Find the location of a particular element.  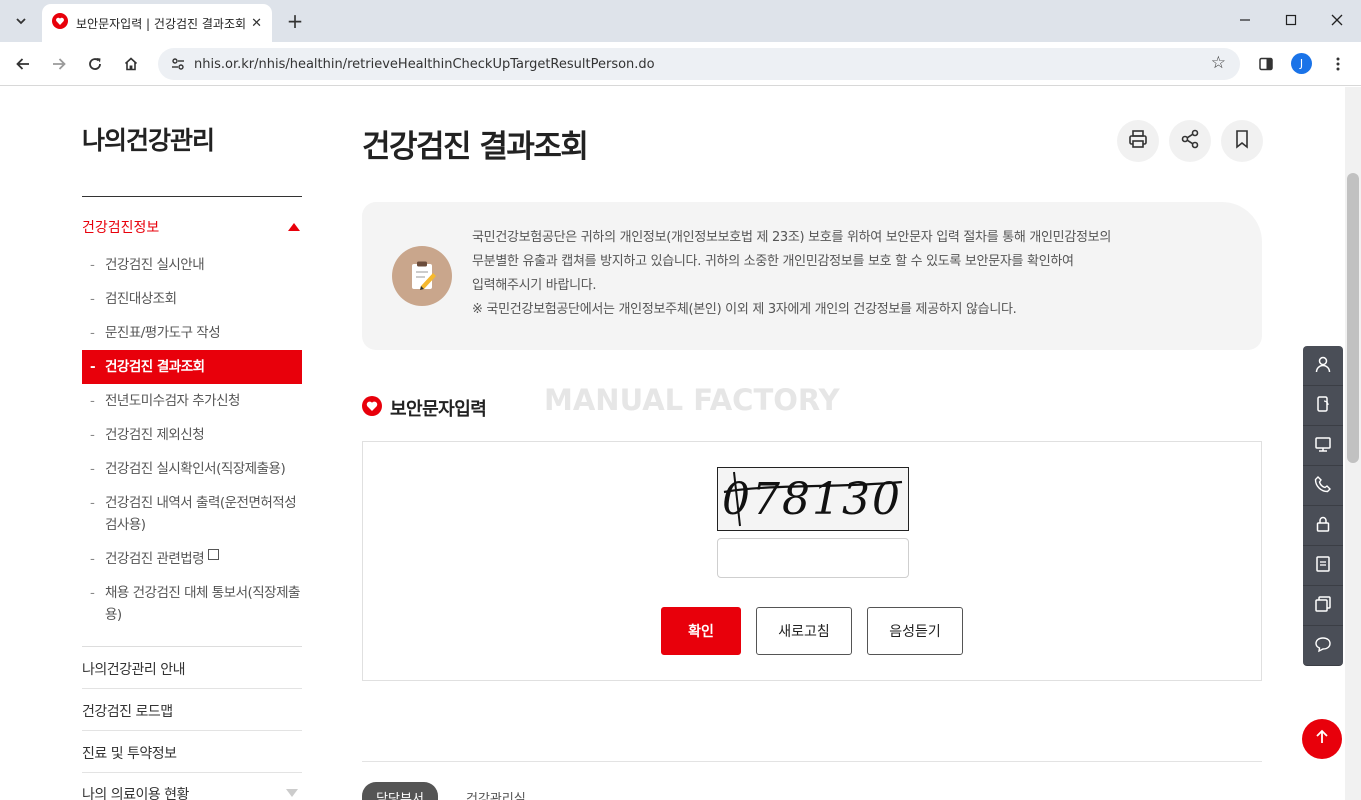

sidebar-item-result-lookup: - 건강검진 결과조회 is located at coordinates (192, 367).